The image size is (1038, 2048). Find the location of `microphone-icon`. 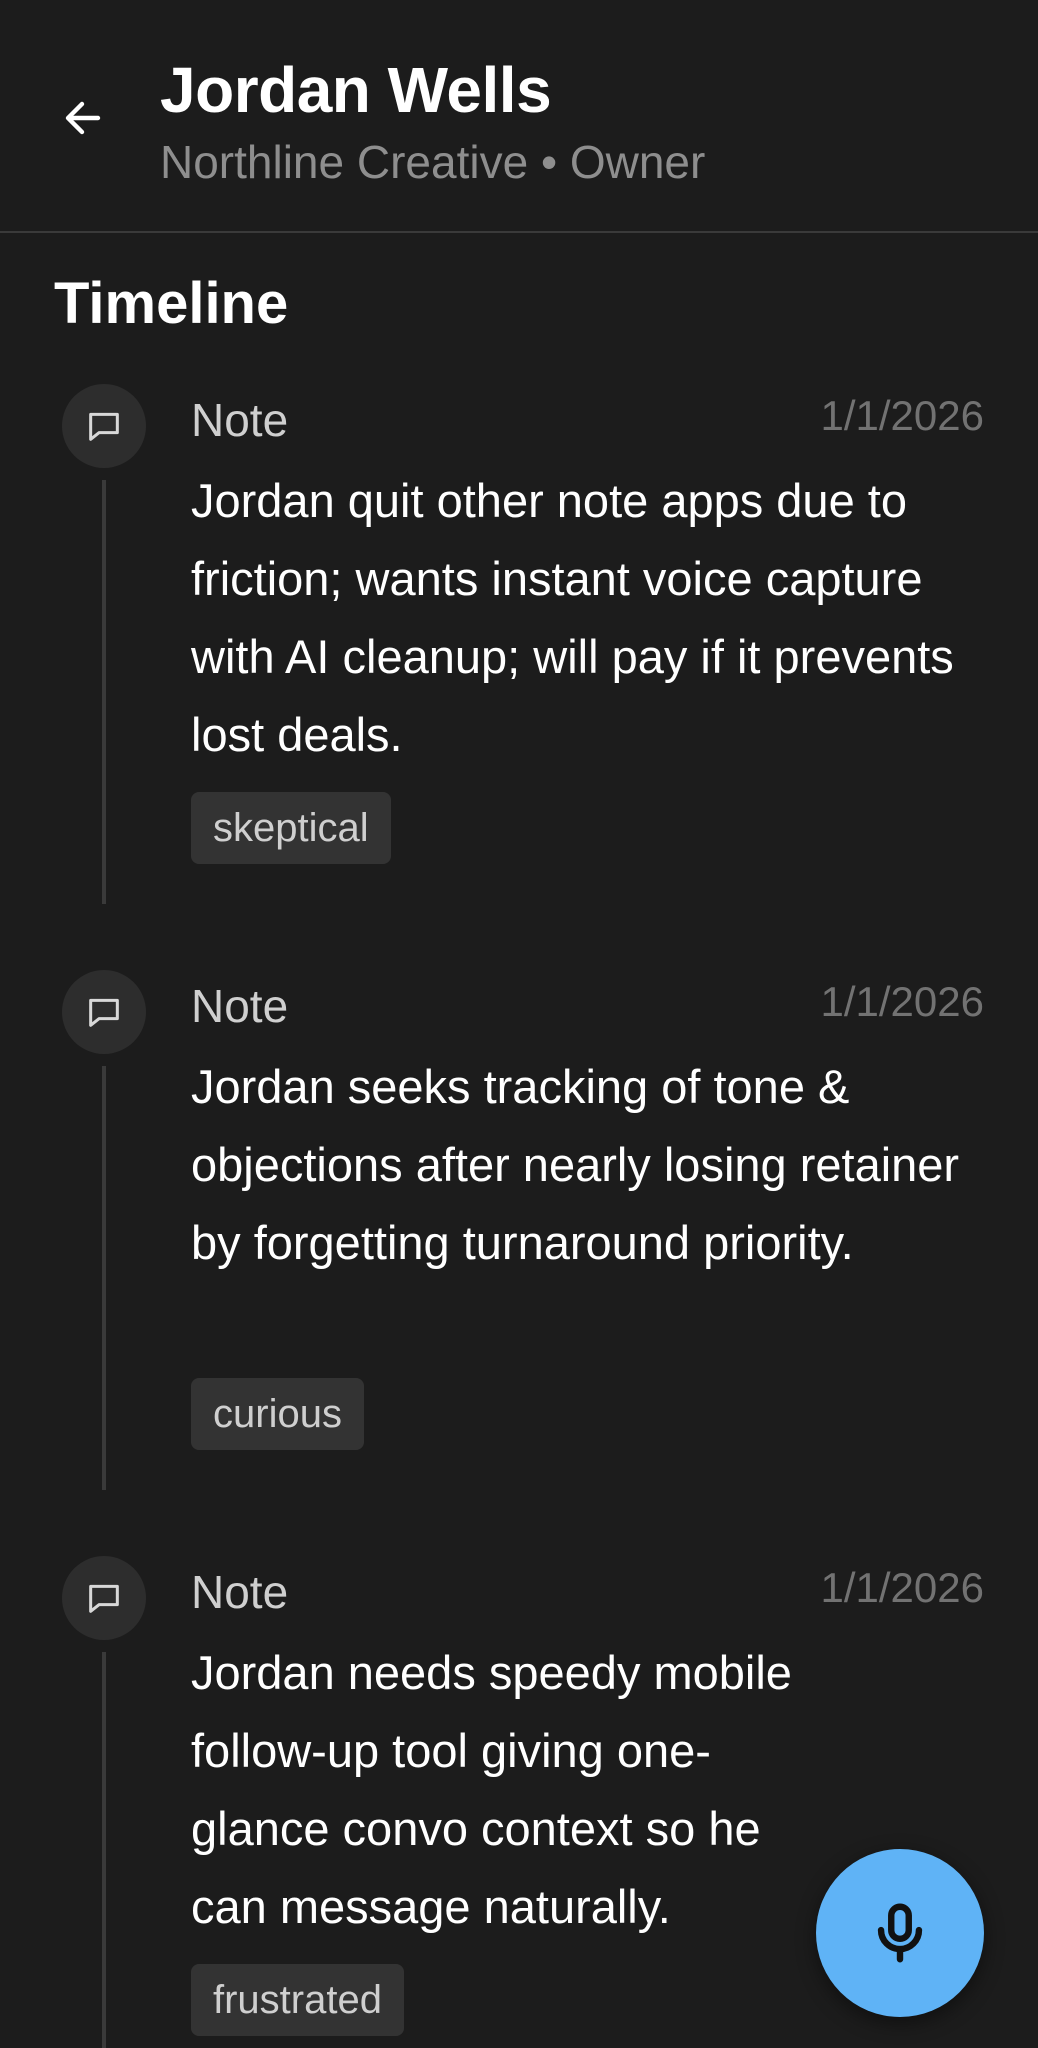

microphone-icon is located at coordinates (900, 1933).